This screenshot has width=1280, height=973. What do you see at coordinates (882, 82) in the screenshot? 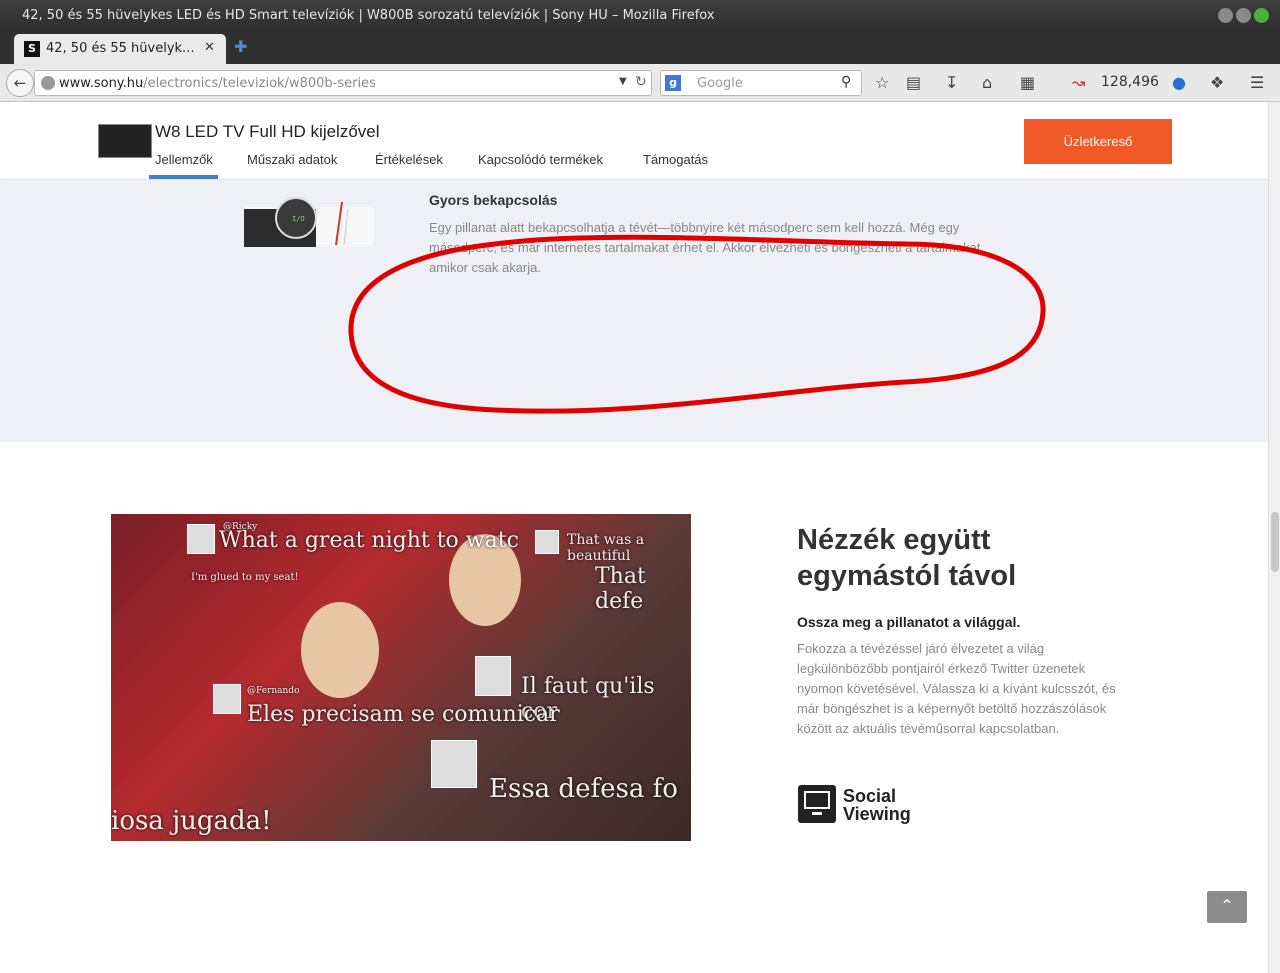
I see `bookmark-star-icon: ☆` at bounding box center [882, 82].